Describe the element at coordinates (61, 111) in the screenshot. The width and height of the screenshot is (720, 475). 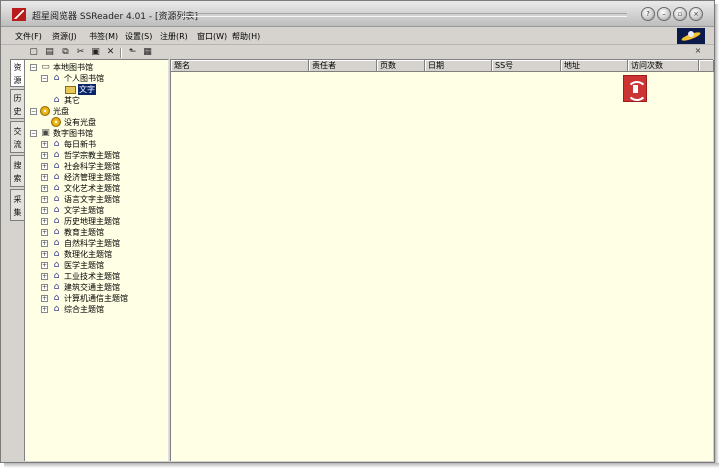
I see `tree-node-label: 光盘` at that location.